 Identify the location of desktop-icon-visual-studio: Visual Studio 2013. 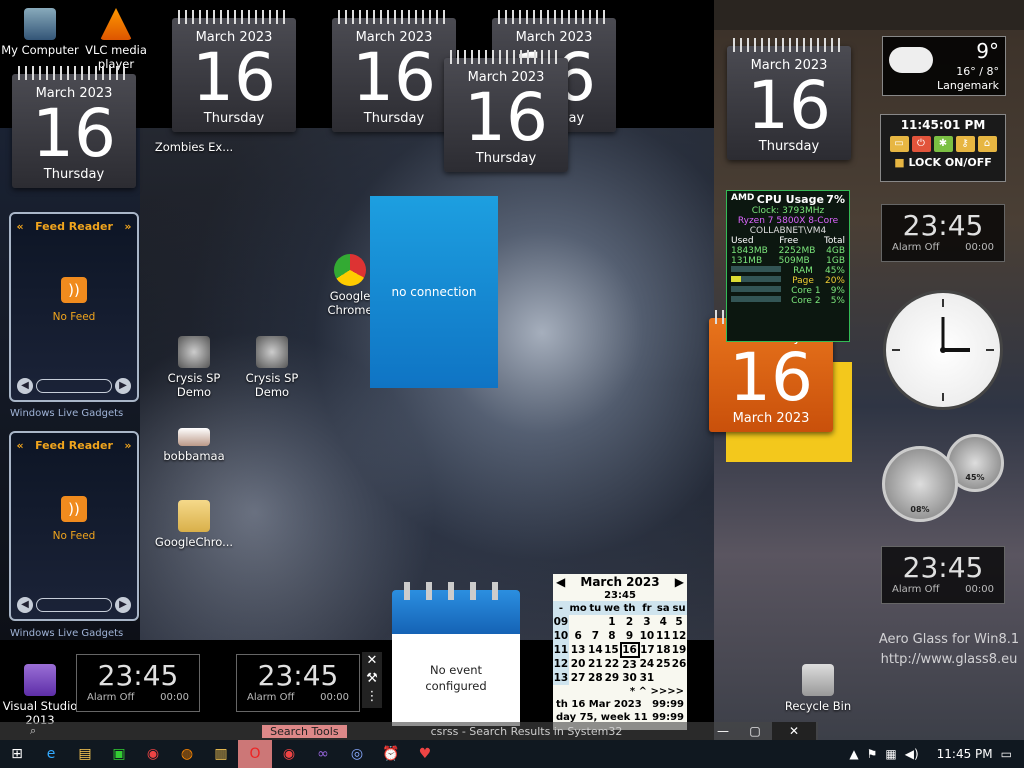
(40, 695).